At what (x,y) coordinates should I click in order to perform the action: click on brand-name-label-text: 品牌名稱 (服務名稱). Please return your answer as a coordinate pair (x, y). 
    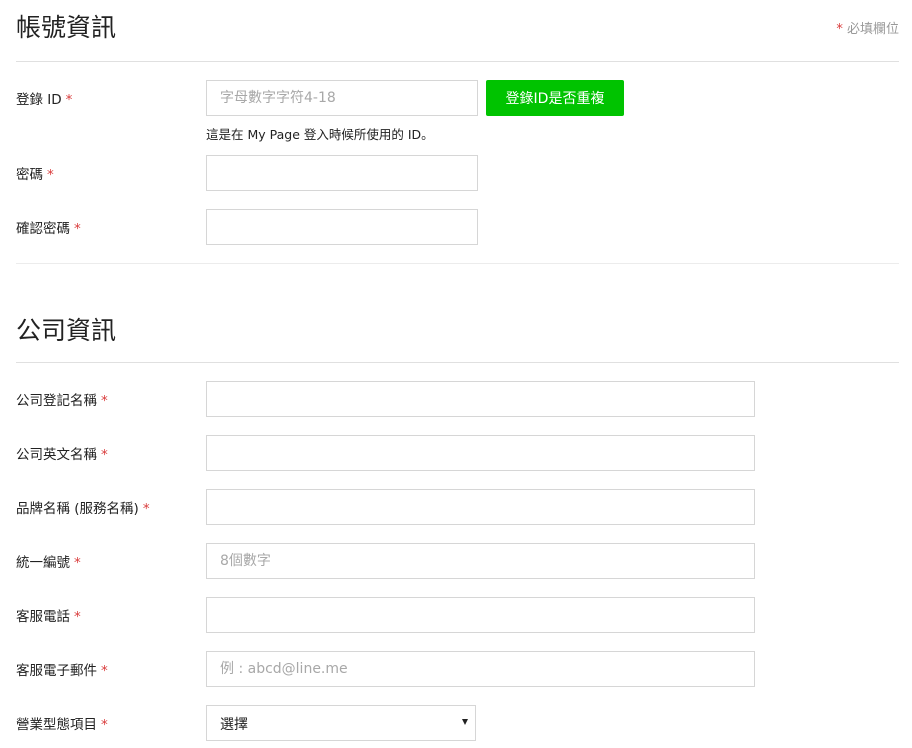
    Looking at the image, I should click on (77, 509).